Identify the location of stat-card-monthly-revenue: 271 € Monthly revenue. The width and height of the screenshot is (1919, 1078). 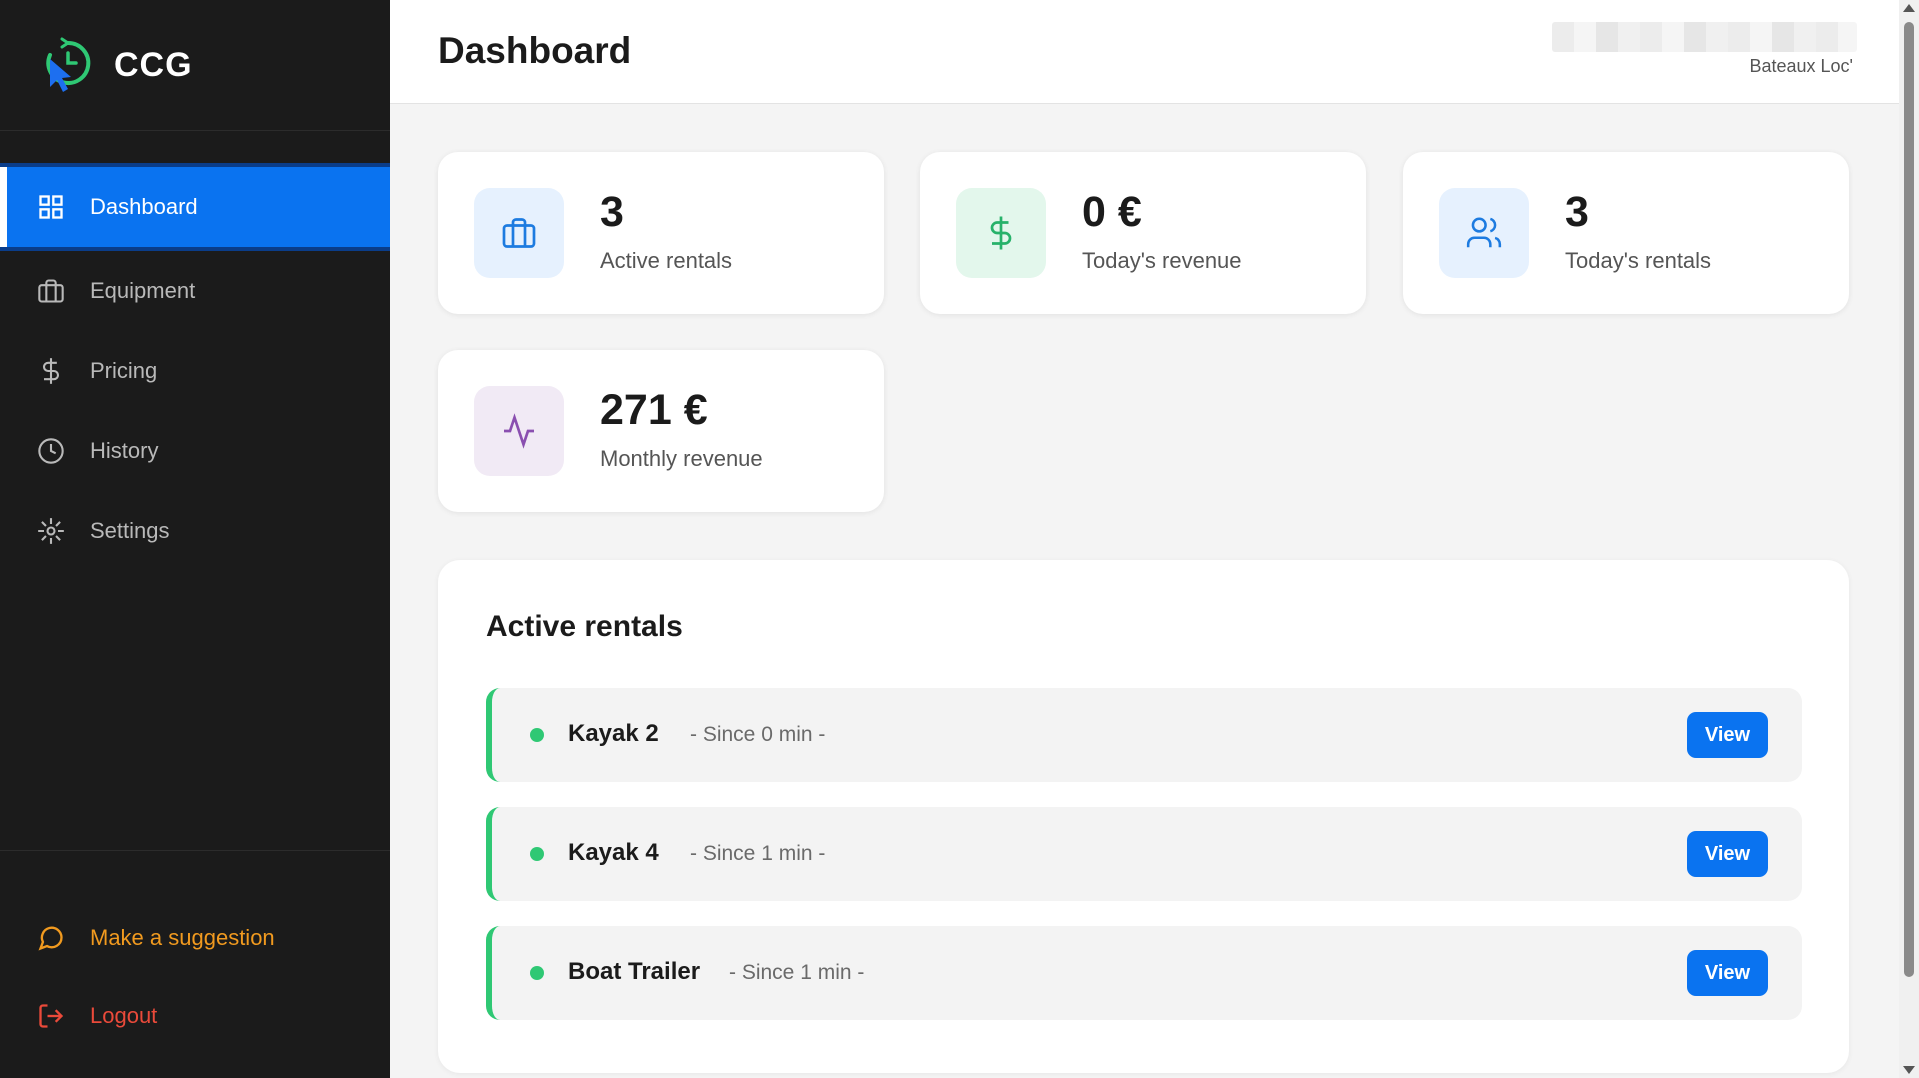
(661, 431).